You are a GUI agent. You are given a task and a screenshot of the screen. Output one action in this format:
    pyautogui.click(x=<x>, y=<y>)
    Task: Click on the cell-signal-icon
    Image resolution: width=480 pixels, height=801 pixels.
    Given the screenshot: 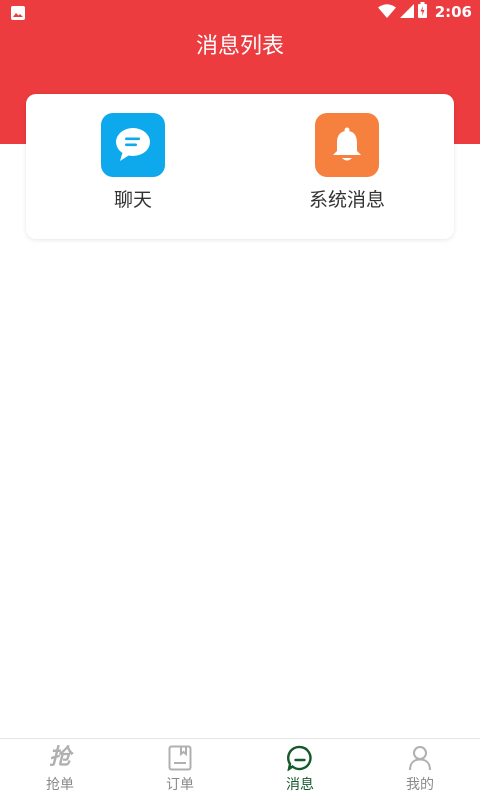 What is the action you would take?
    pyautogui.click(x=406, y=12)
    